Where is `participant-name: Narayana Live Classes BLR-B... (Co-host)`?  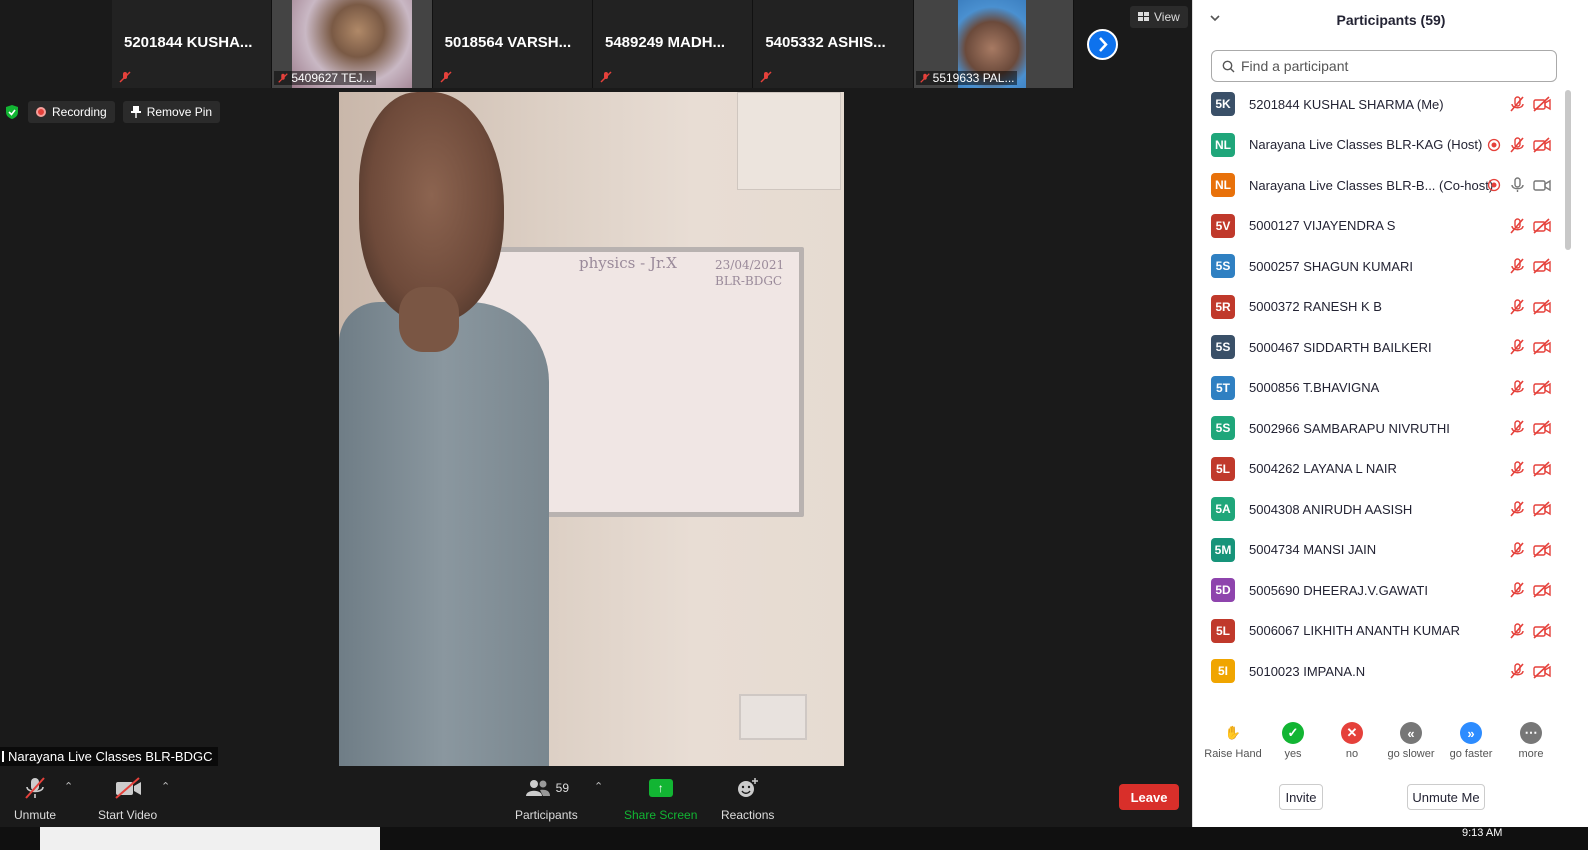
participant-name: Narayana Live Classes BLR-B... (Co-host) is located at coordinates (1371, 185).